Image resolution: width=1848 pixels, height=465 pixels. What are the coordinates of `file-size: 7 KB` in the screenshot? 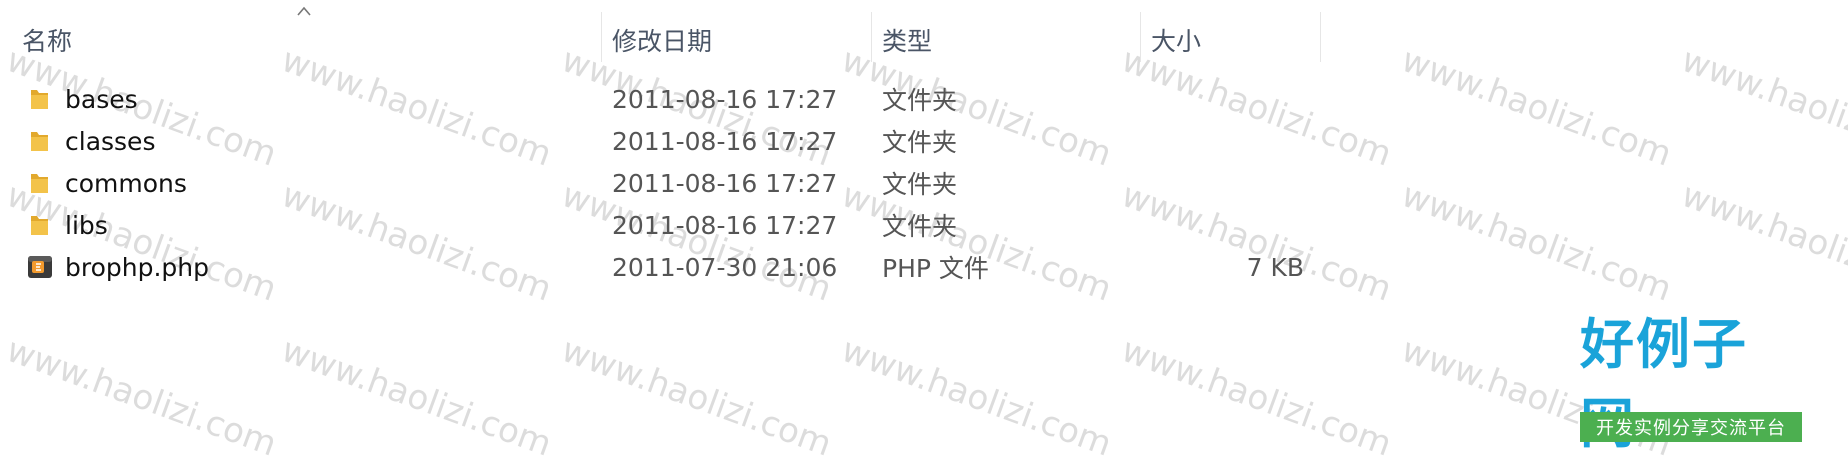 It's located at (1275, 267).